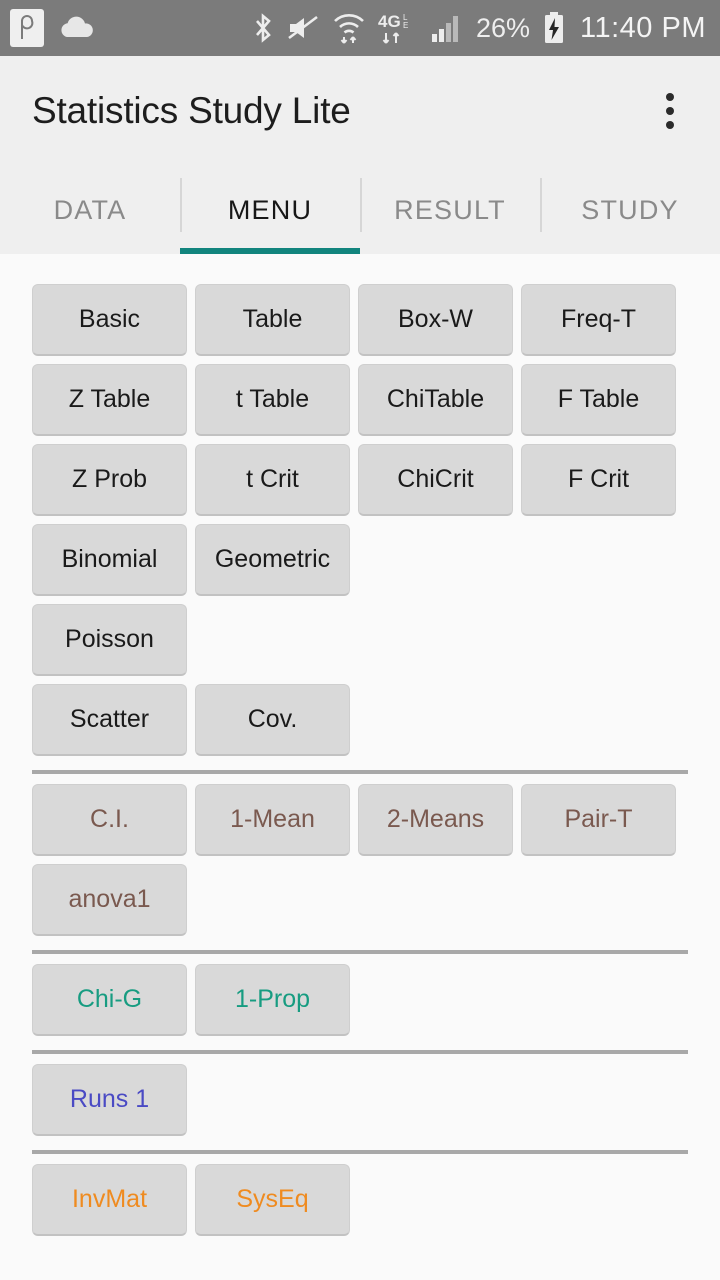  Describe the element at coordinates (435, 480) in the screenshot. I see `menu-button-chicrit: ChiCrit` at that location.